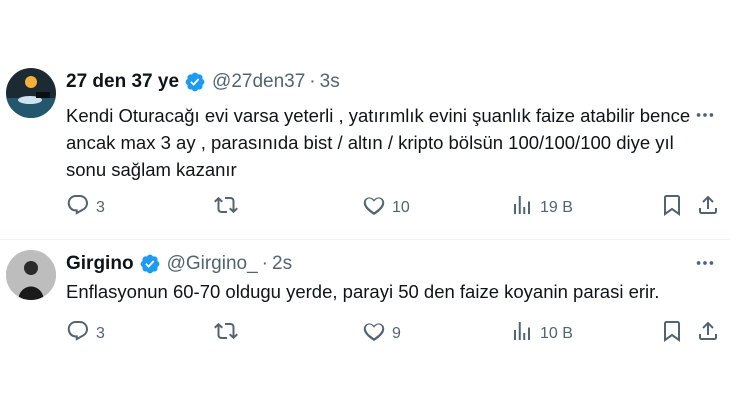 This screenshot has width=730, height=420. Describe the element at coordinates (100, 264) in the screenshot. I see `display-name: Girgino` at that location.